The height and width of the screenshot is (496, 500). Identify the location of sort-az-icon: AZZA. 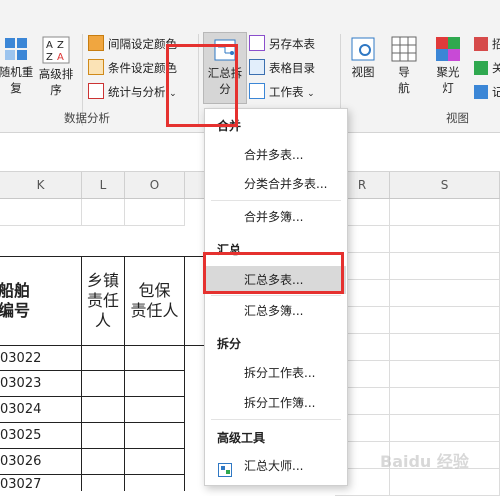
(56, 50).